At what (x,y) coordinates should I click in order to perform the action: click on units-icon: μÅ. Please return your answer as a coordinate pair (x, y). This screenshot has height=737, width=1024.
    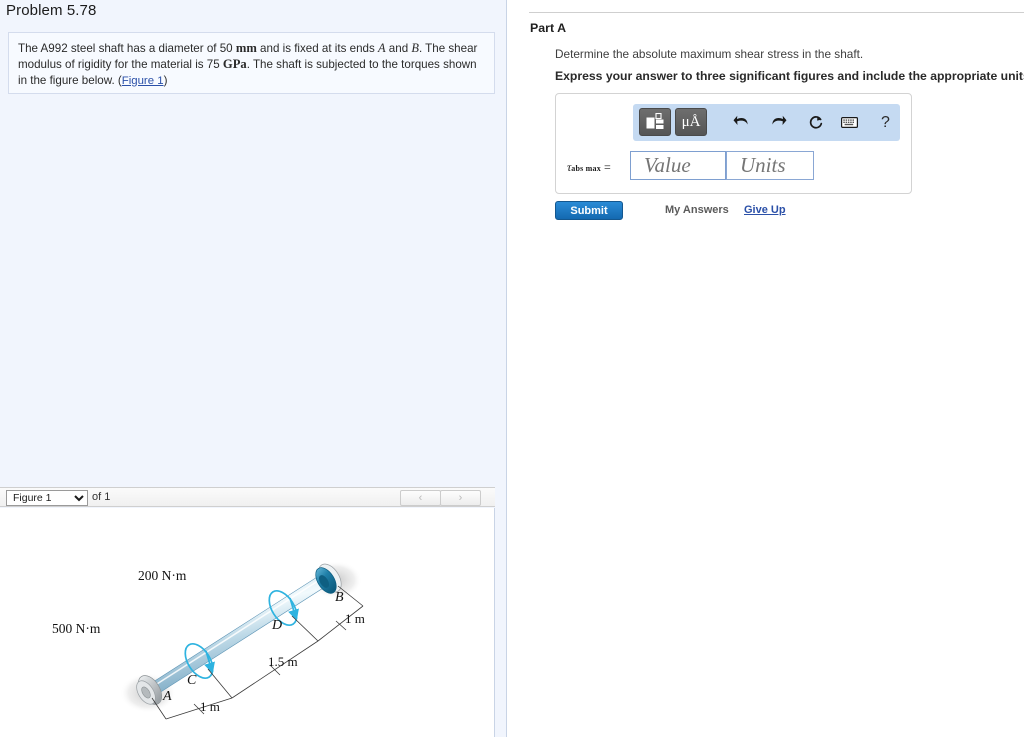
    Looking at the image, I should click on (691, 122).